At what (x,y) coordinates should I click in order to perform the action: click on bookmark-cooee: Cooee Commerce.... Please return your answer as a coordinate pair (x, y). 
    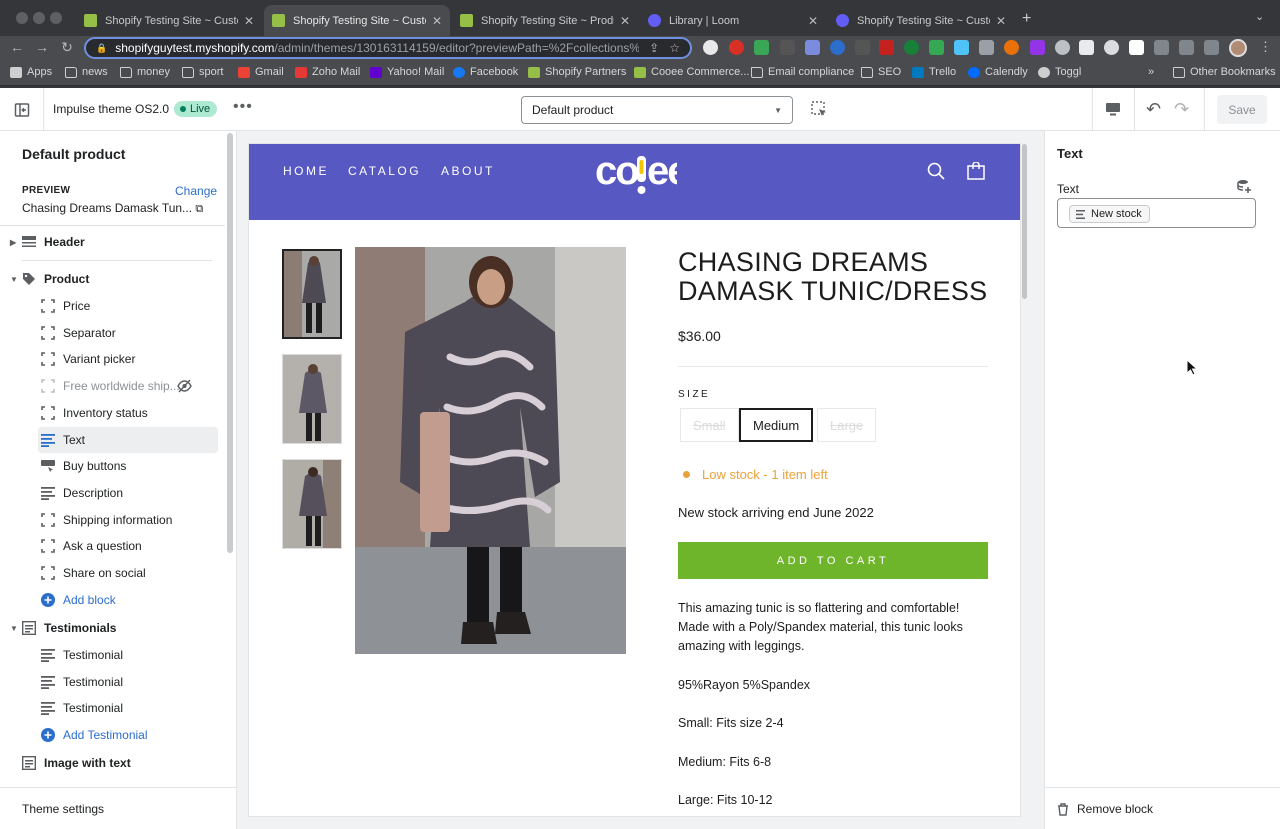
    Looking at the image, I should click on (691, 72).